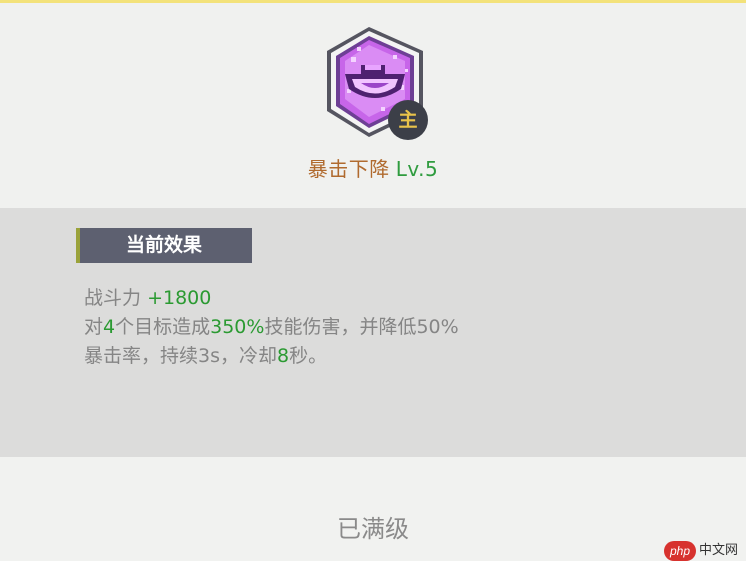 This screenshot has height=561, width=746. I want to click on current-effect-header: 当前效果, so click(164, 245).